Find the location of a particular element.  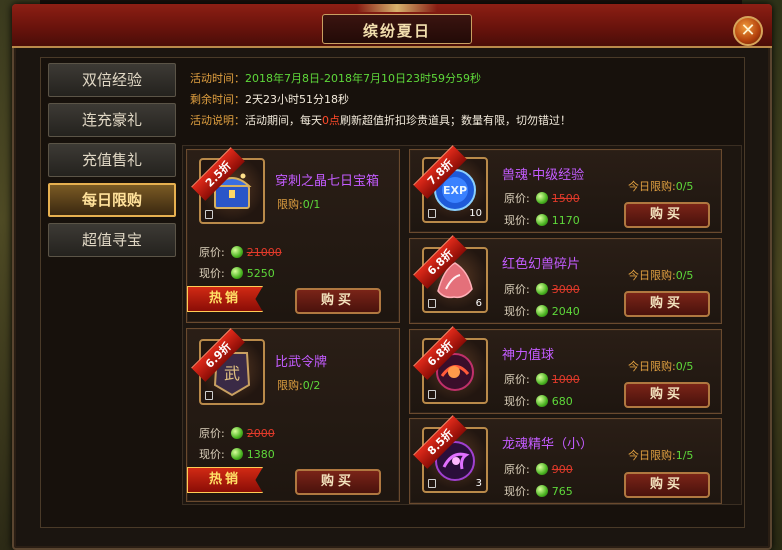

current-price-value: 680 is located at coordinates (562, 401).